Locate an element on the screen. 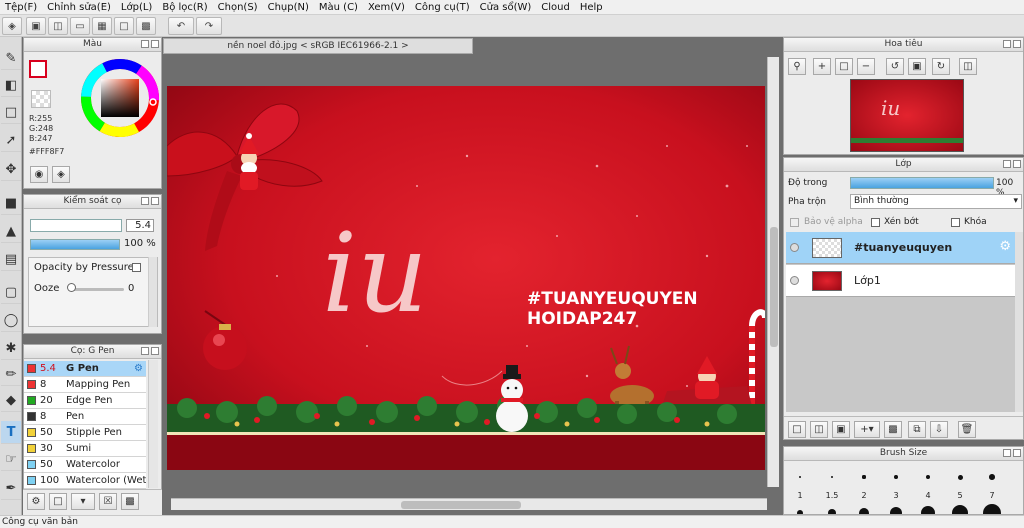 This screenshot has width=1024, height=528. select-pen-tool-icon: ✏ is located at coordinates (11, 374).